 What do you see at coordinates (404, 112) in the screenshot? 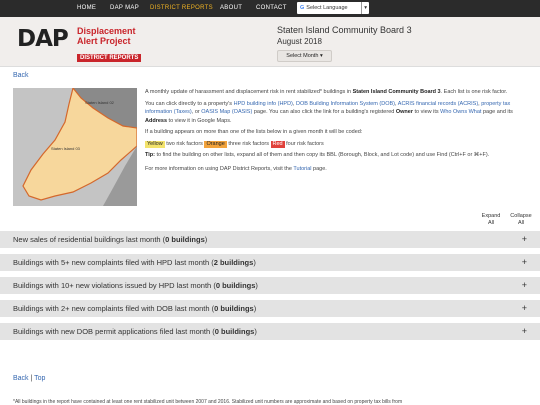
I see `owner-label: Owner` at bounding box center [404, 112].